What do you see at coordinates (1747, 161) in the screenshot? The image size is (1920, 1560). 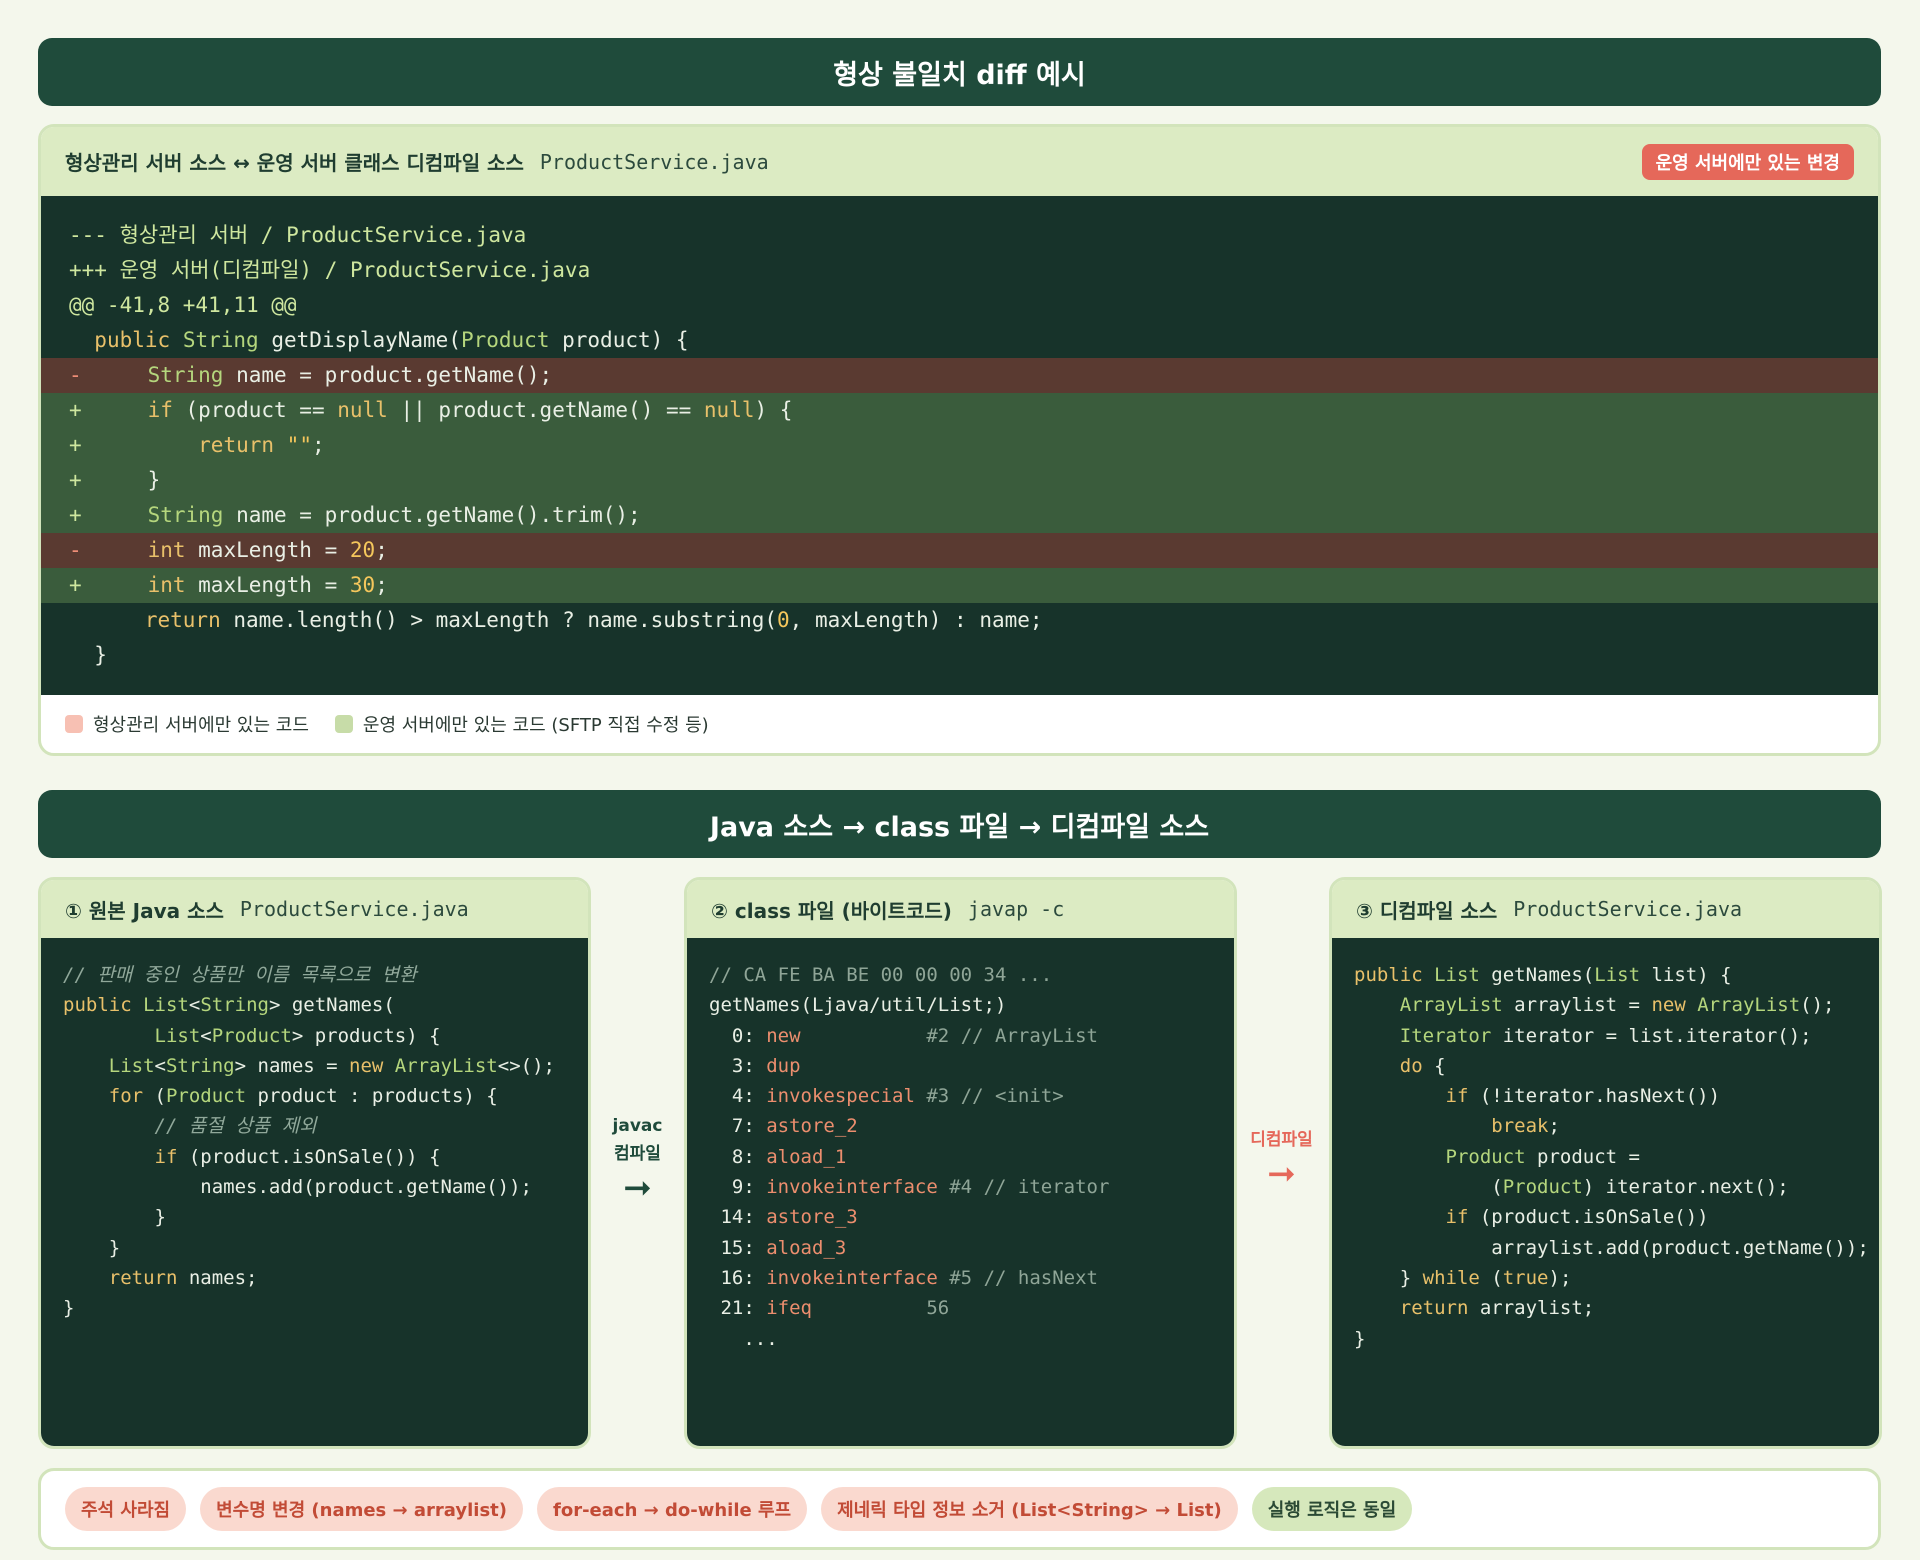 I see `status-badge: 운영 서버에만 있는 변경` at bounding box center [1747, 161].